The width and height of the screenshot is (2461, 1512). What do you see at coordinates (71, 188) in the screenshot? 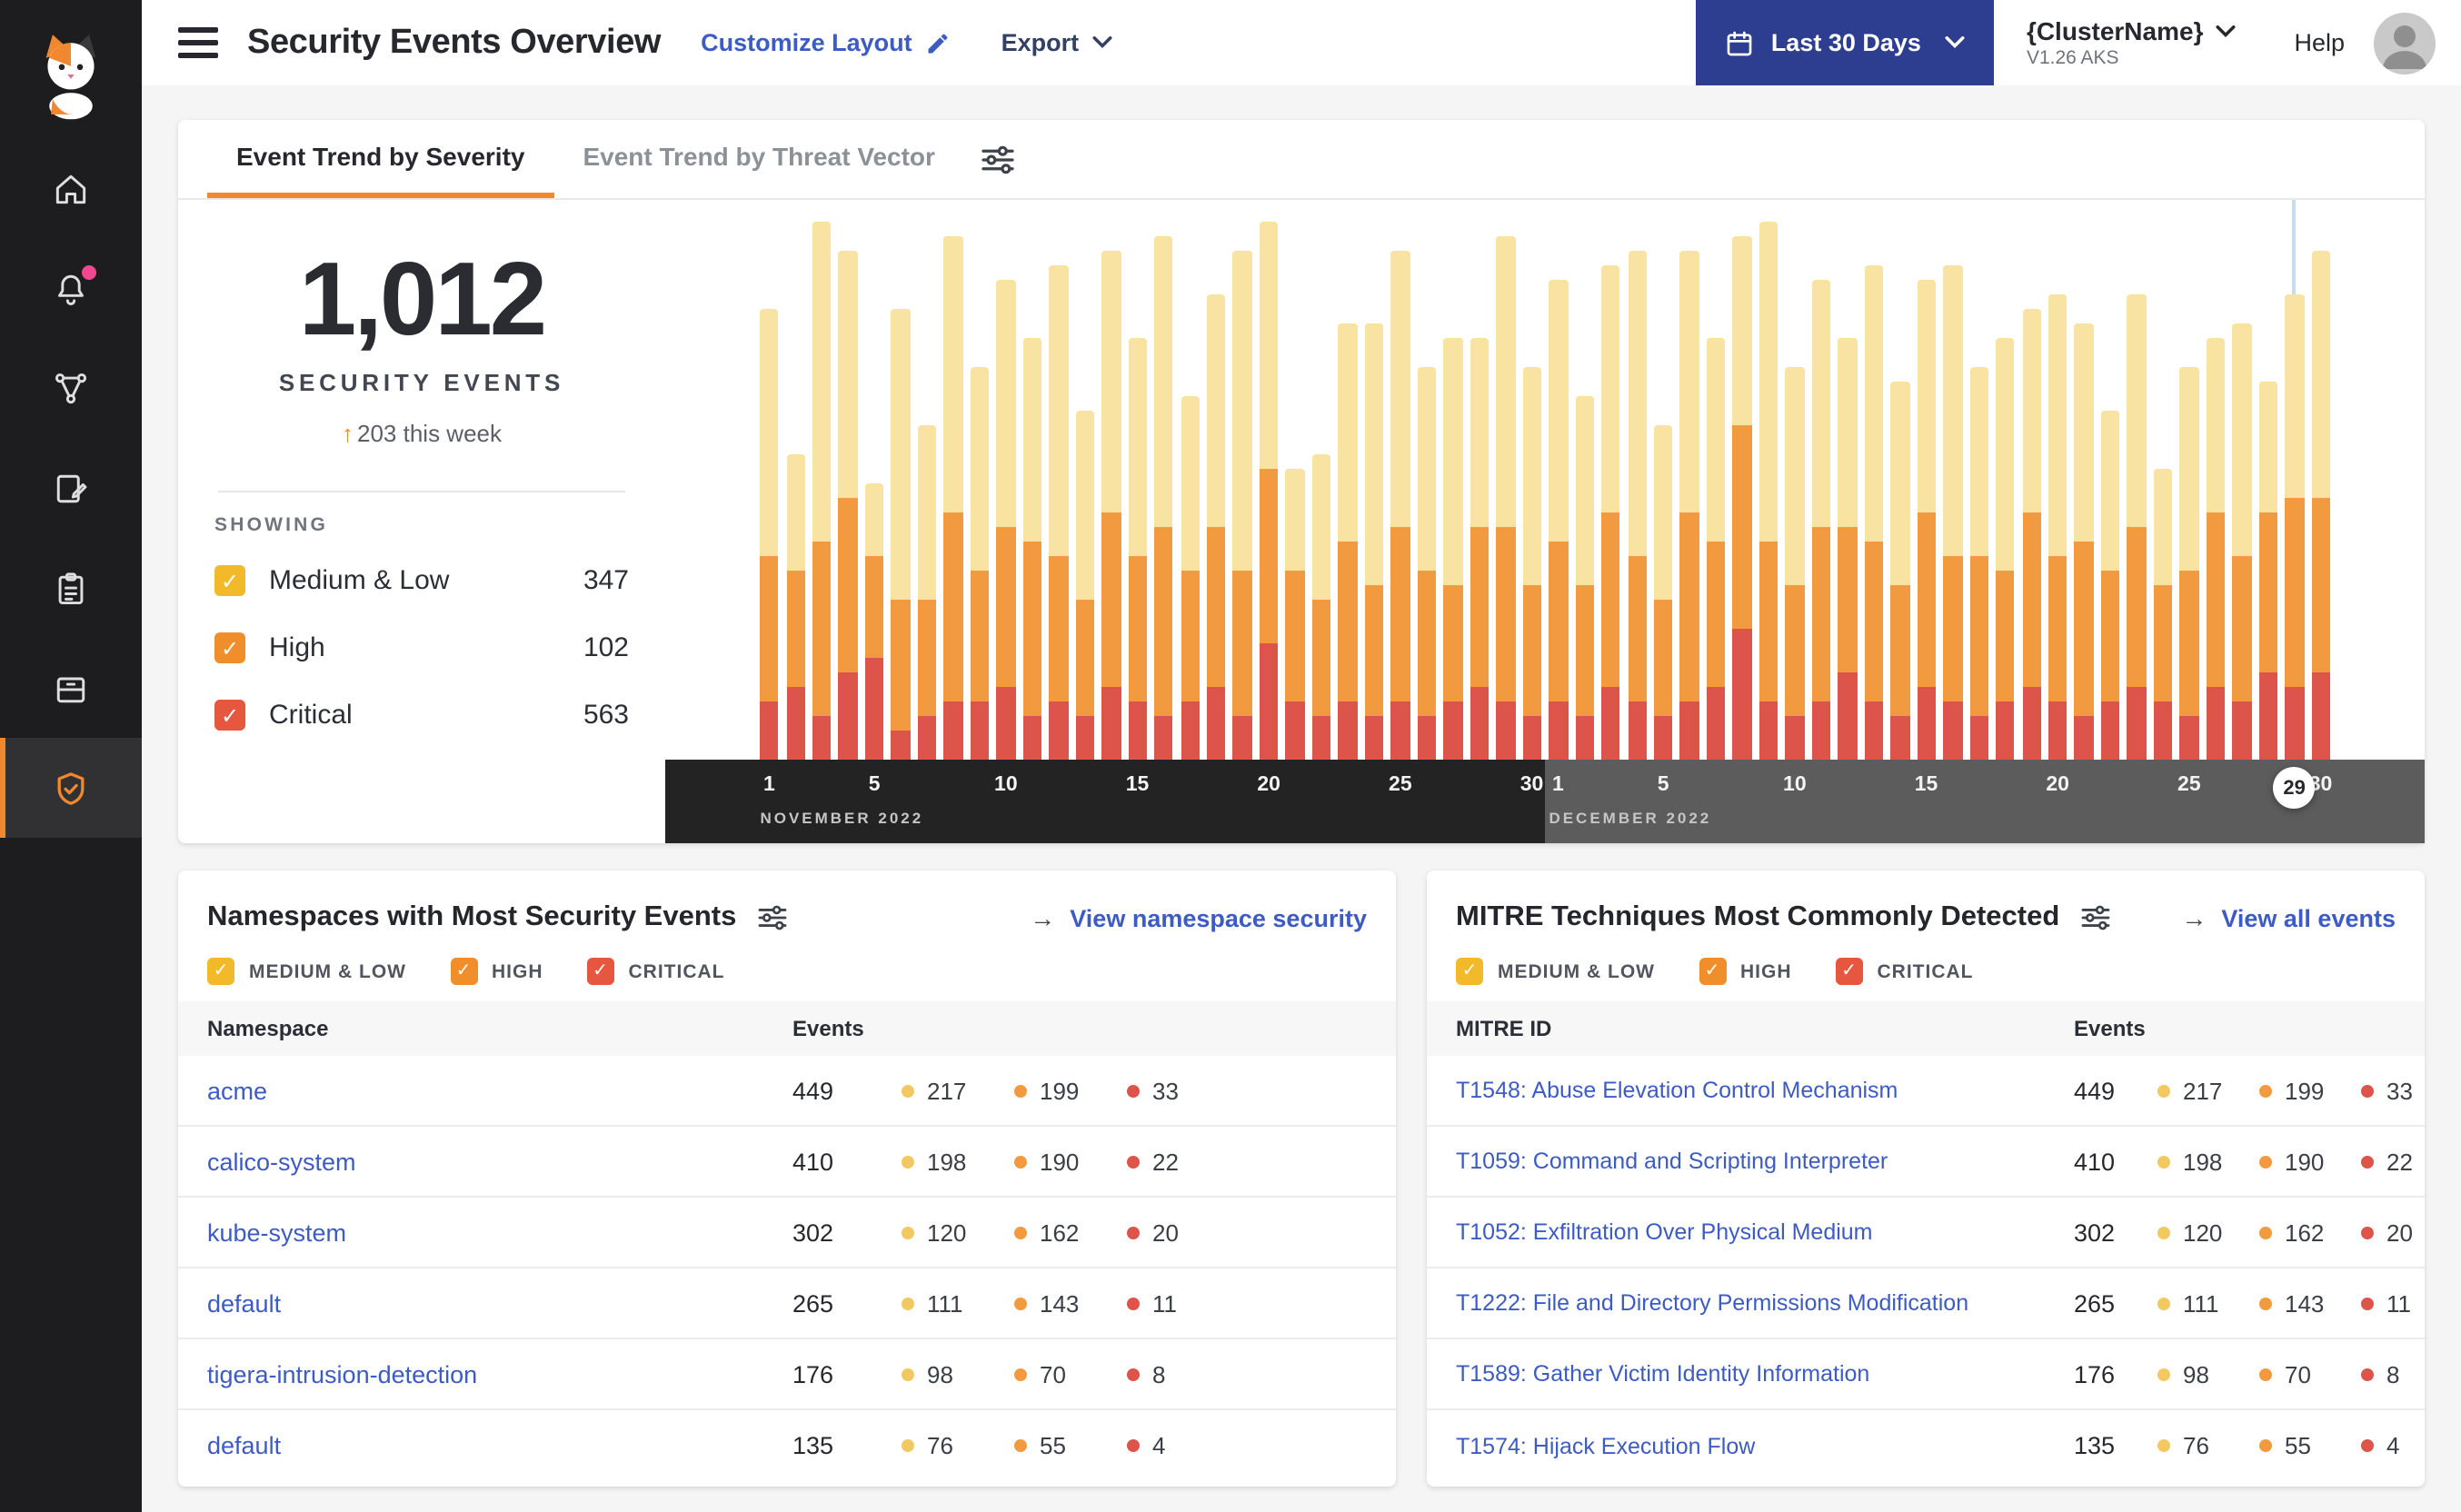
I see `sidebar-item-home` at bounding box center [71, 188].